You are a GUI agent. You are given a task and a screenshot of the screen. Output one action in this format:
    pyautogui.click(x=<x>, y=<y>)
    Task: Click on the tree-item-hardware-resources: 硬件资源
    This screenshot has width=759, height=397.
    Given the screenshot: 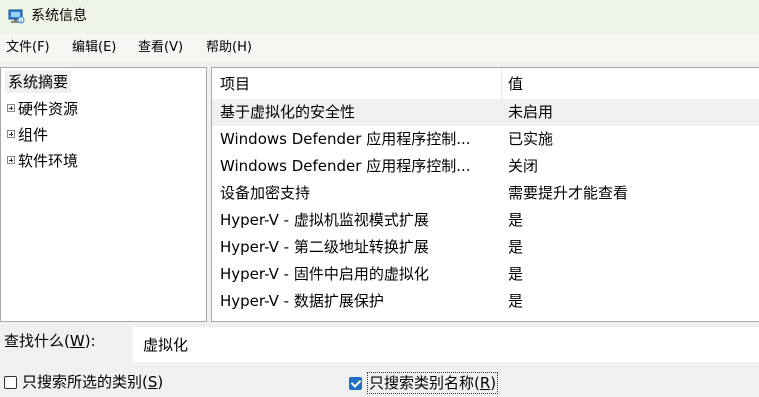 What is the action you would take?
    pyautogui.click(x=42, y=108)
    